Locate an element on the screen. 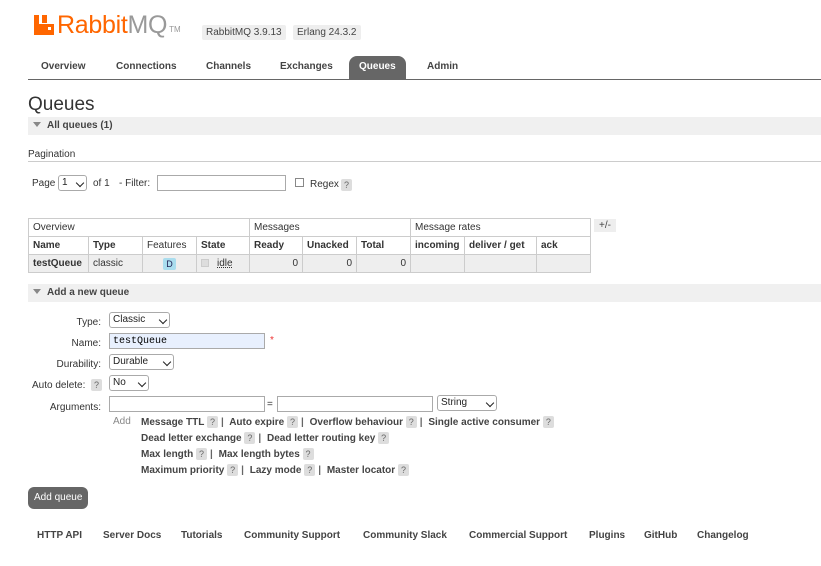 Image resolution: width=821 pixels, height=566 pixels. footer-server-docs: Server Docs is located at coordinates (132, 535).